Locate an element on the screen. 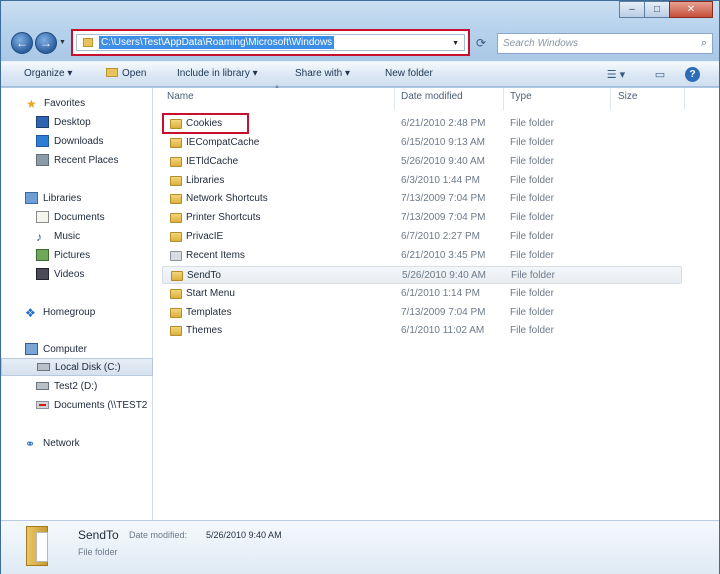  file-name: Start Menu is located at coordinates (210, 293).